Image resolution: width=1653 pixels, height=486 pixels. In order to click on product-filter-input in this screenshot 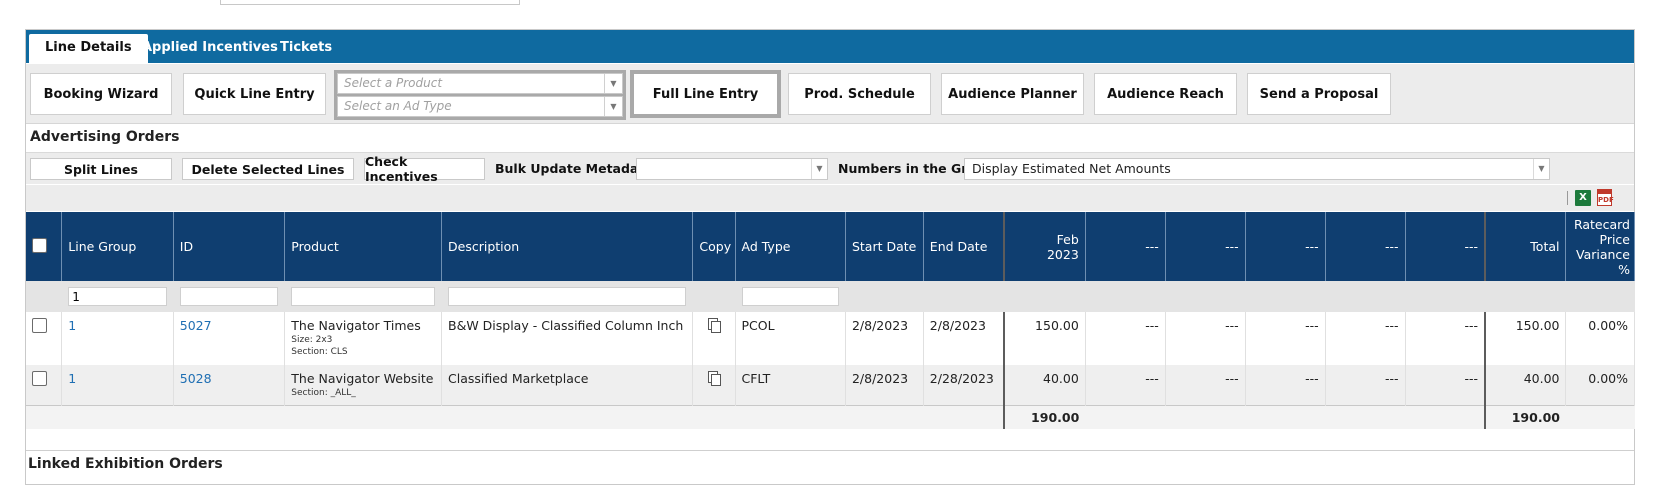, I will do `click(363, 296)`.